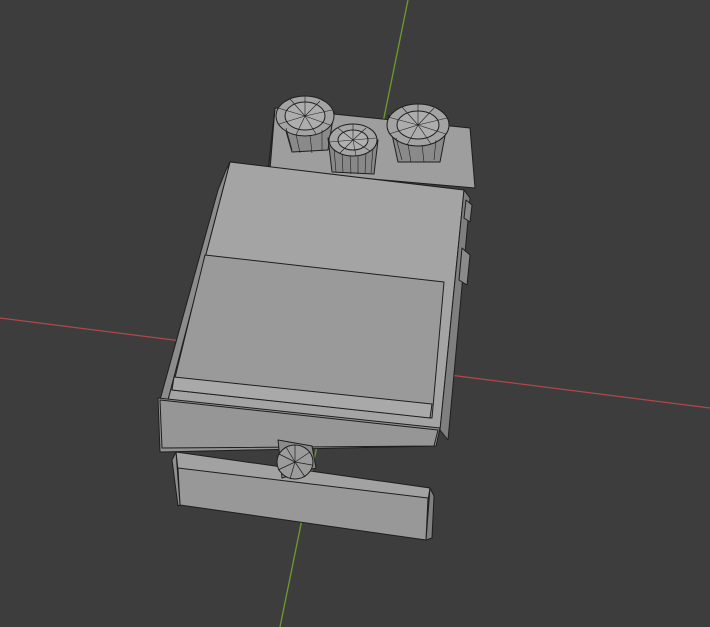  I want to click on top-right-knob, so click(418, 133).